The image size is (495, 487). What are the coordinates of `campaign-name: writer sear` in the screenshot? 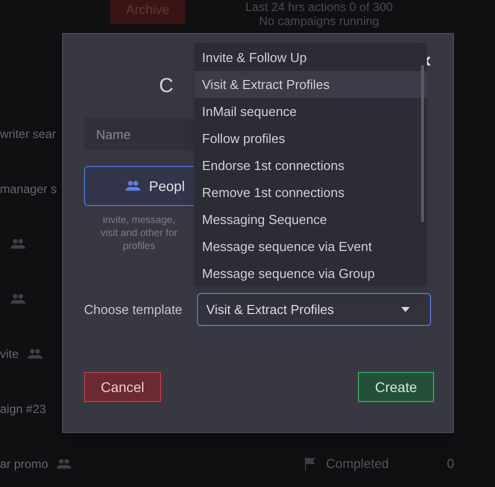 It's located at (28, 134).